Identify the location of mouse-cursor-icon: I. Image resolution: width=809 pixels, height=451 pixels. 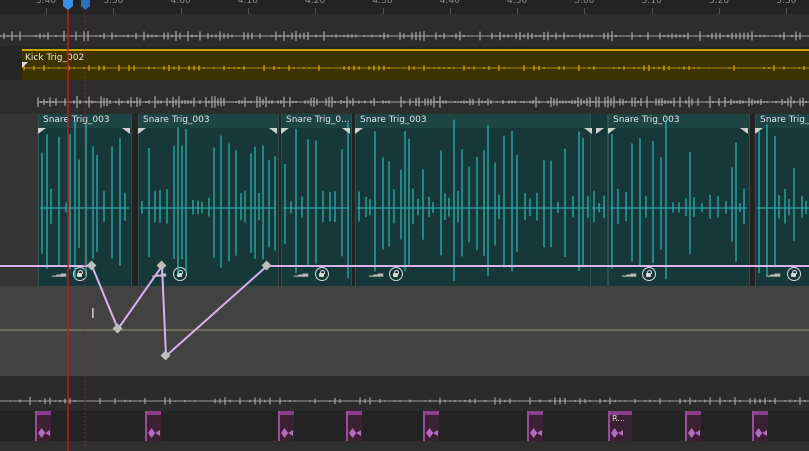
(93, 314).